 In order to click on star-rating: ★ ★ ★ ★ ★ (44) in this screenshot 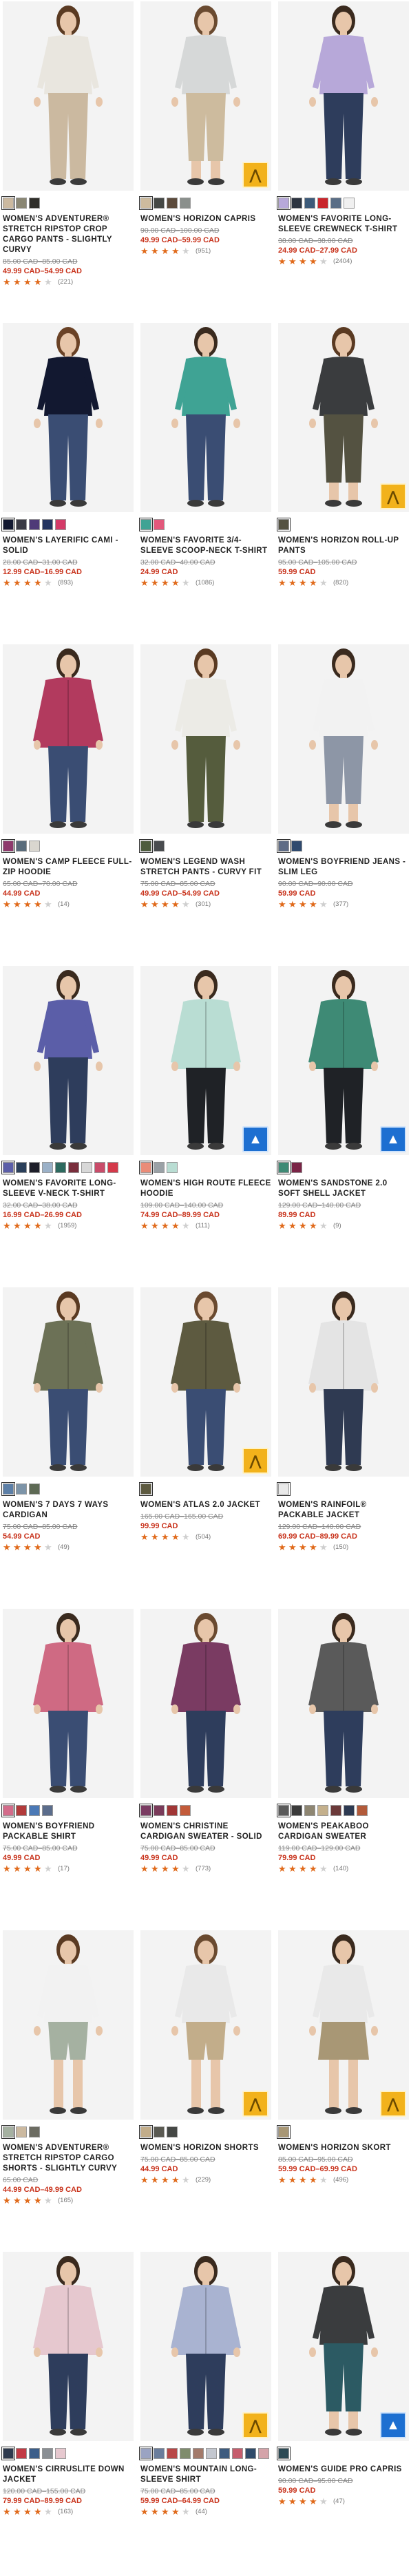, I will do `click(205, 2512)`.